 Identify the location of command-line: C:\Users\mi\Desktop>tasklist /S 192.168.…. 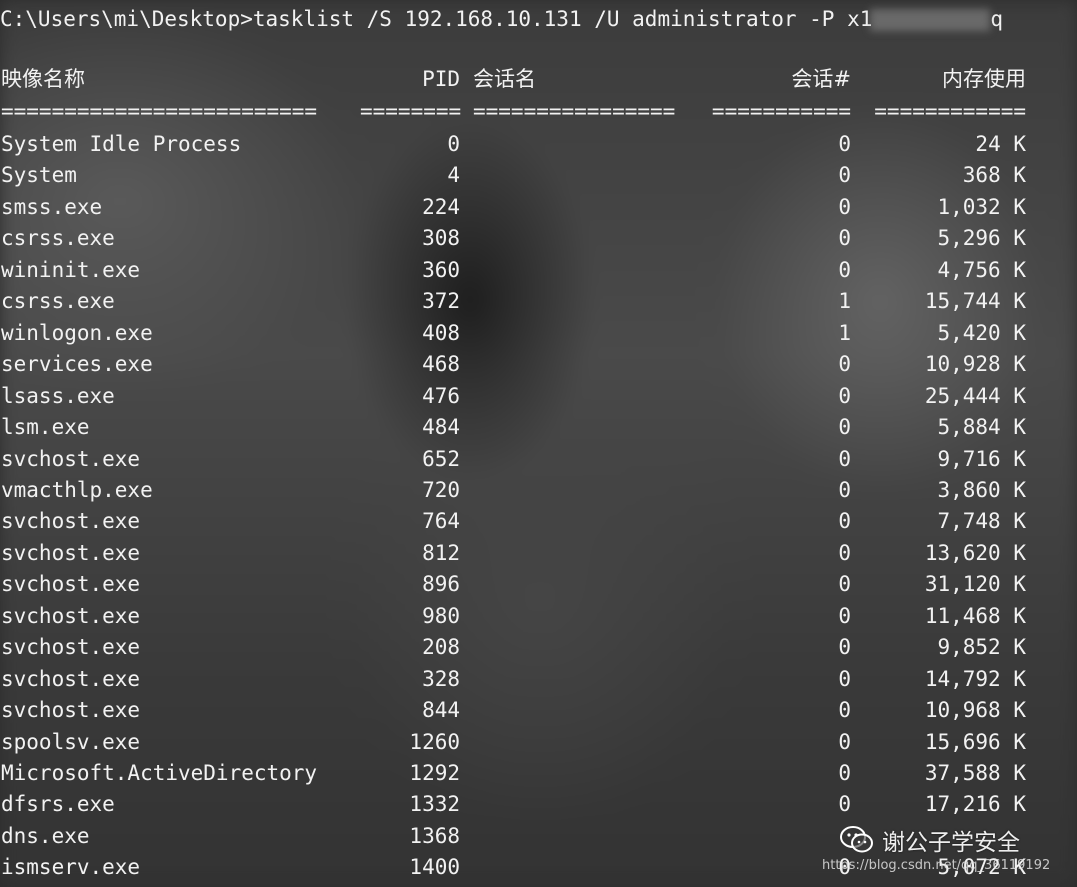
(501, 19).